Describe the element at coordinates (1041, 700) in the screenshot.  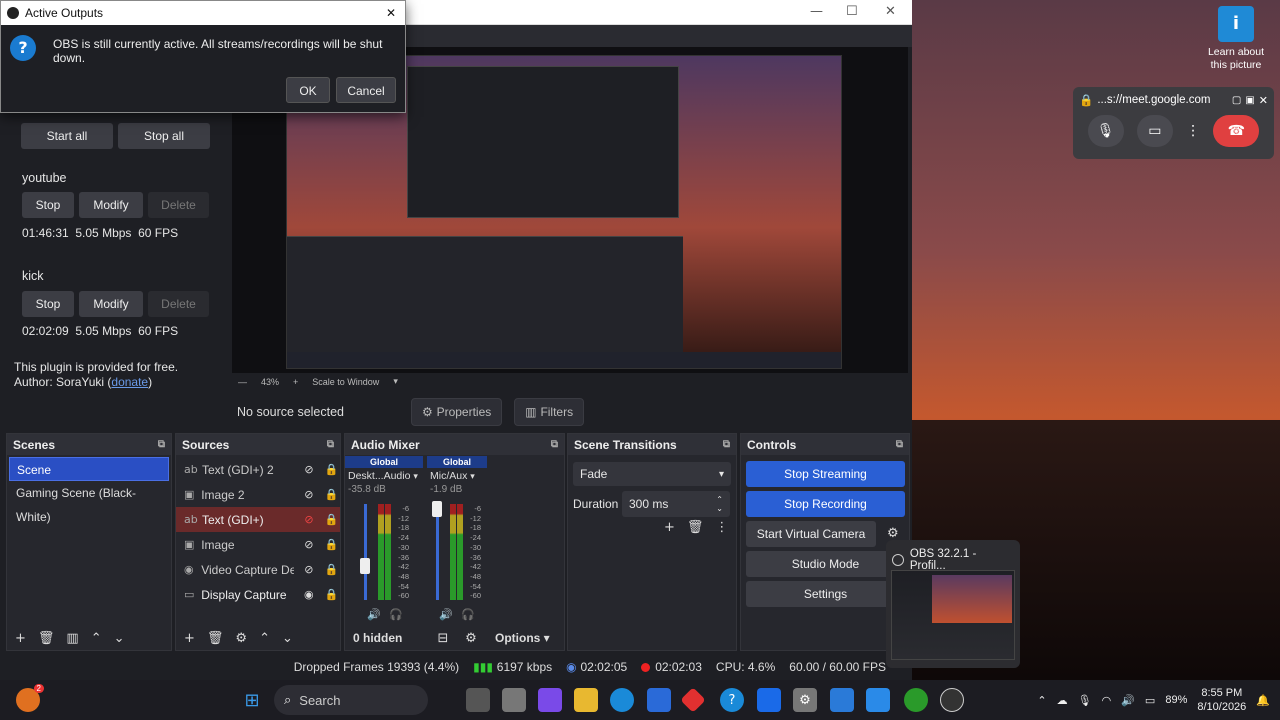
I see `chevron-up-icon: ⌃` at that location.